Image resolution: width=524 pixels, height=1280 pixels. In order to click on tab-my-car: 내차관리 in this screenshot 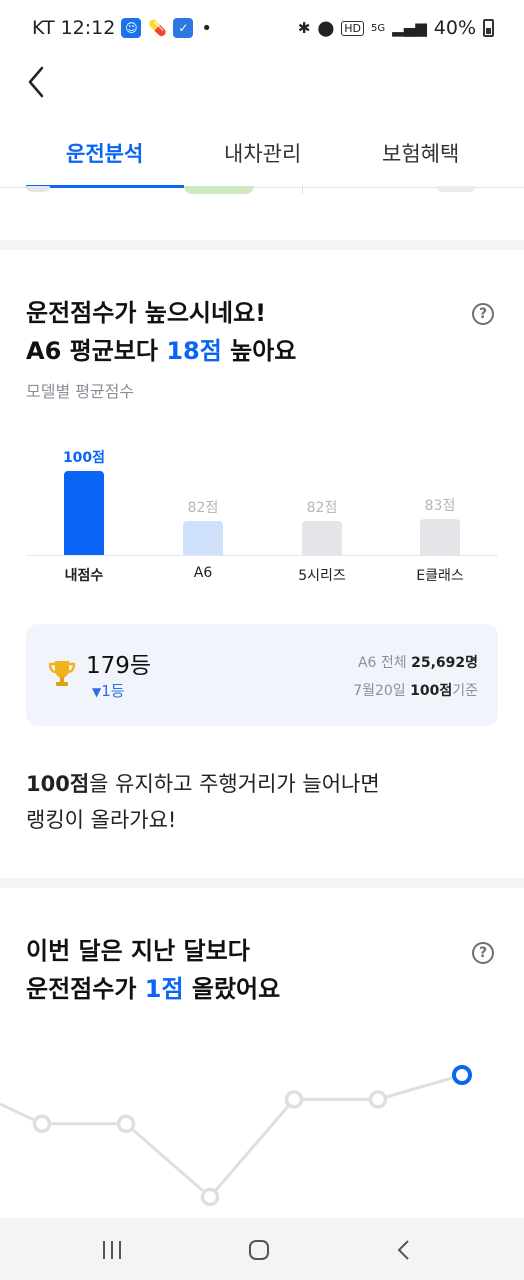, I will do `click(262, 153)`.